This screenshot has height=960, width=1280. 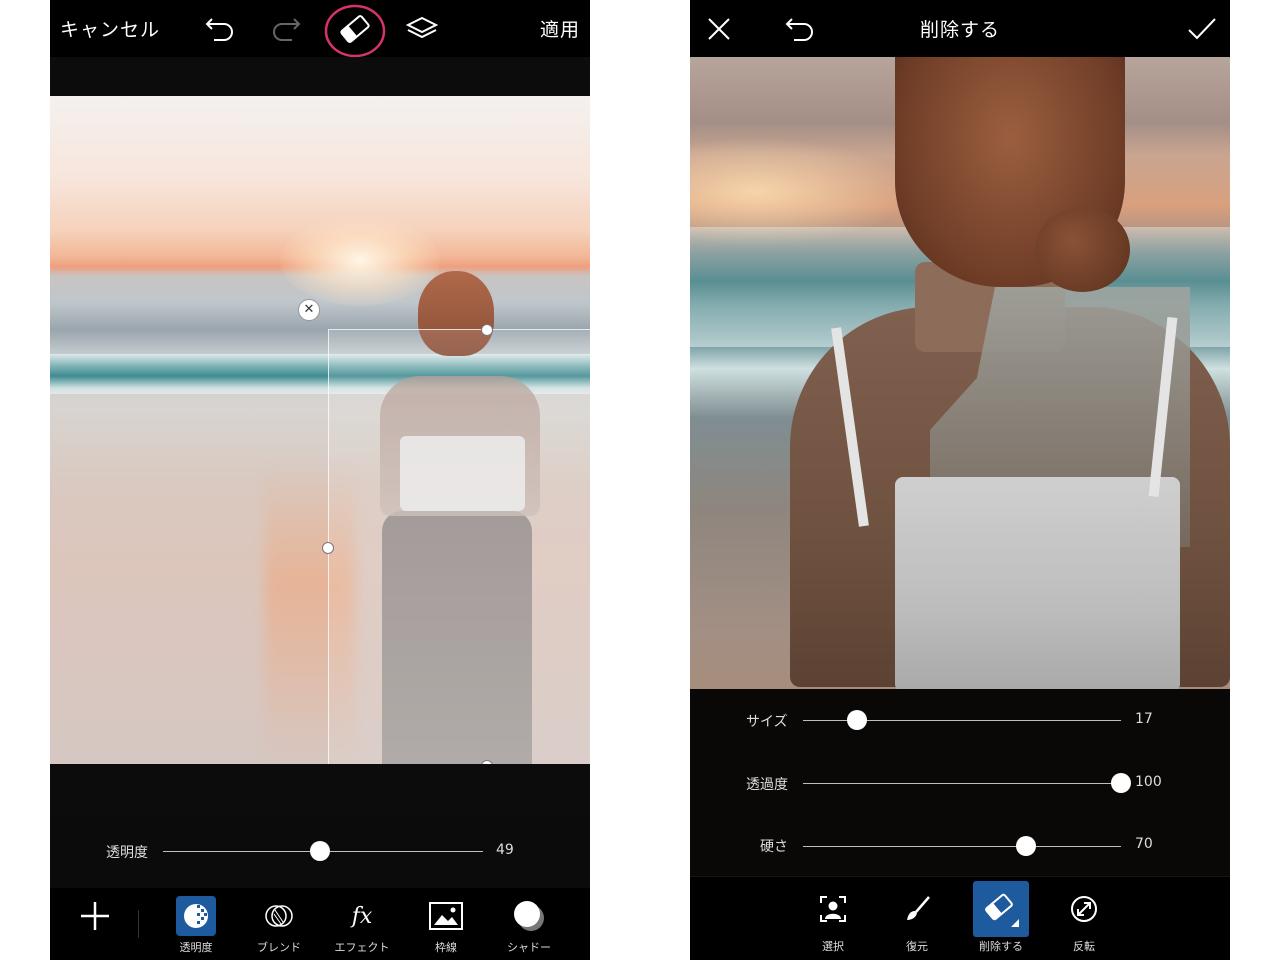 I want to click on tool-effect: fx エフェクト, so click(x=362, y=926).